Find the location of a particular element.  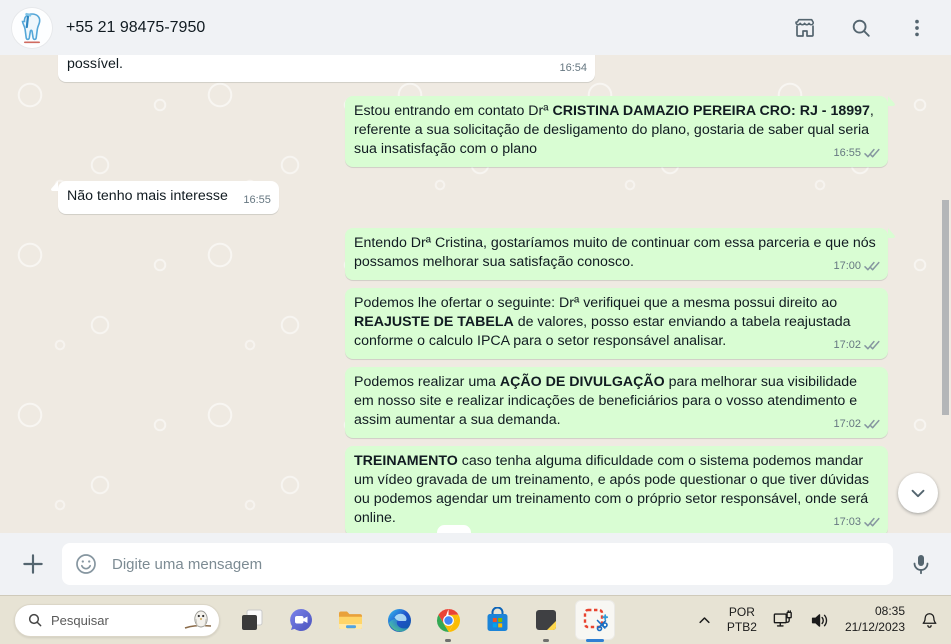

message-text: possível. is located at coordinates (95, 64).